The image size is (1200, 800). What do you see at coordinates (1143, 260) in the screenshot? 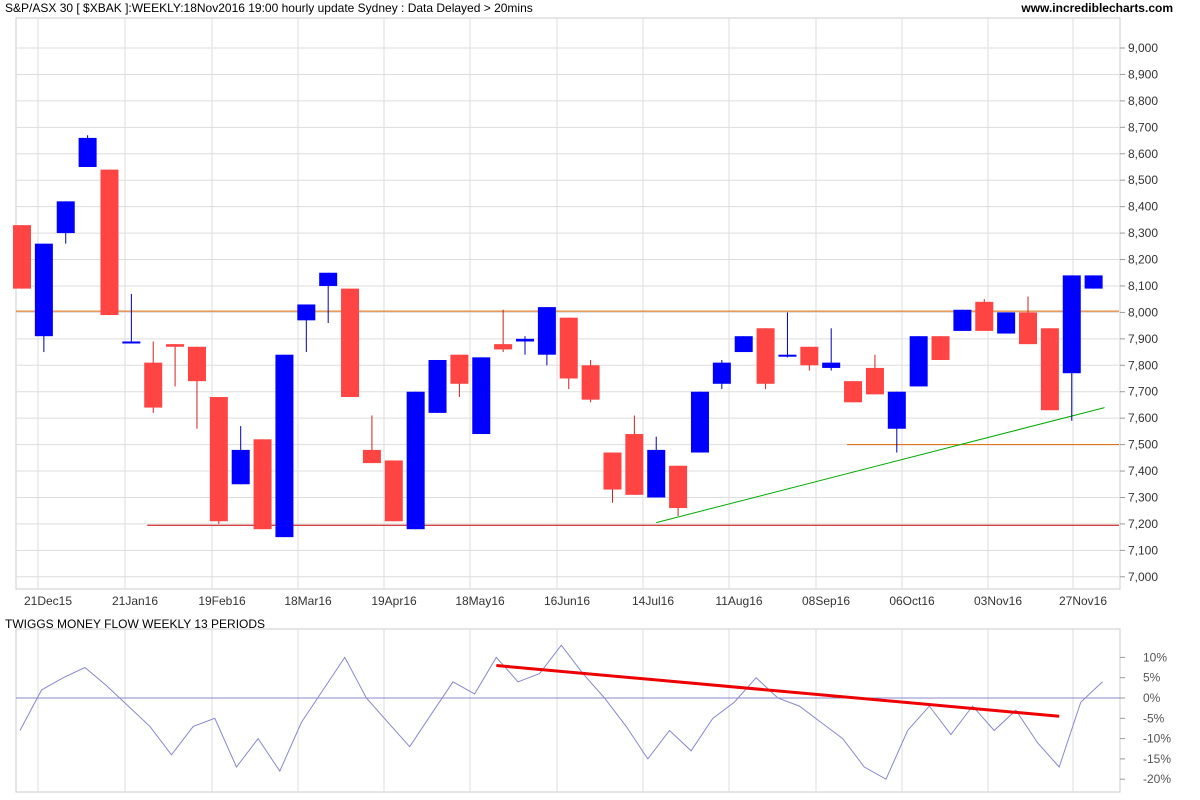
I see `y-tick-label: 8,200` at bounding box center [1143, 260].